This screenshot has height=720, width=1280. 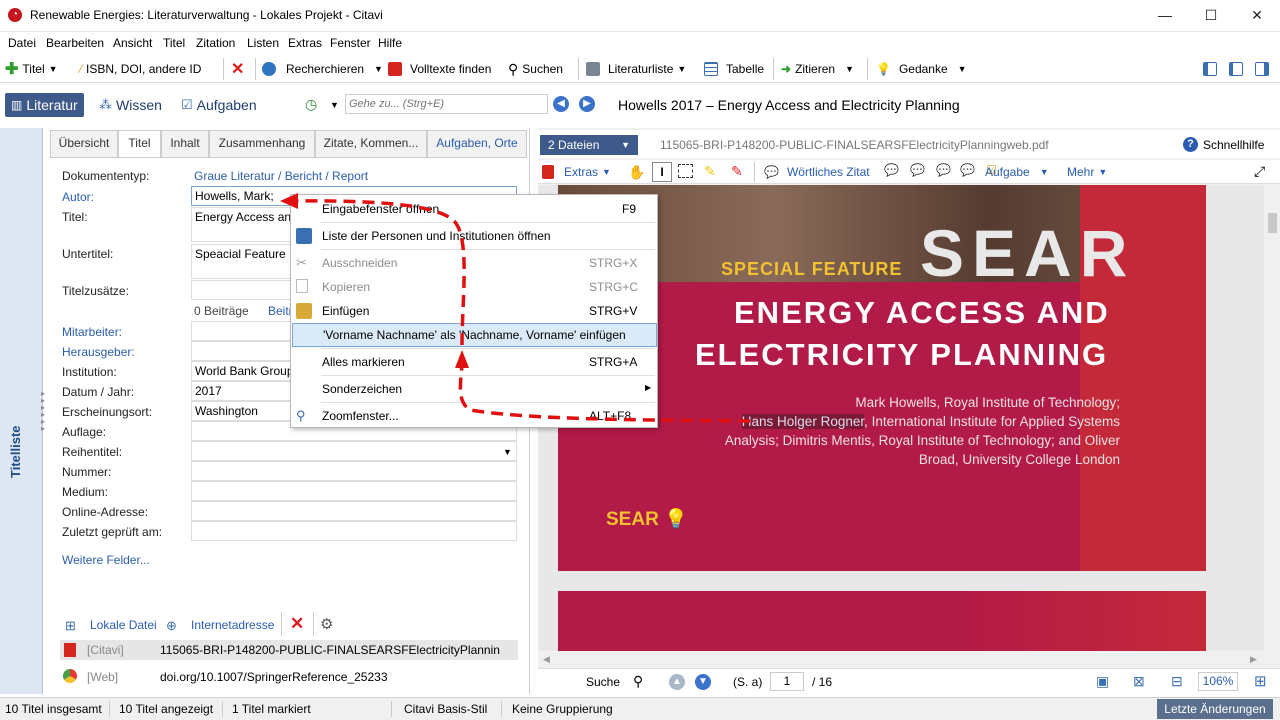 I want to click on menu-titel: Titel, so click(x=174, y=43).